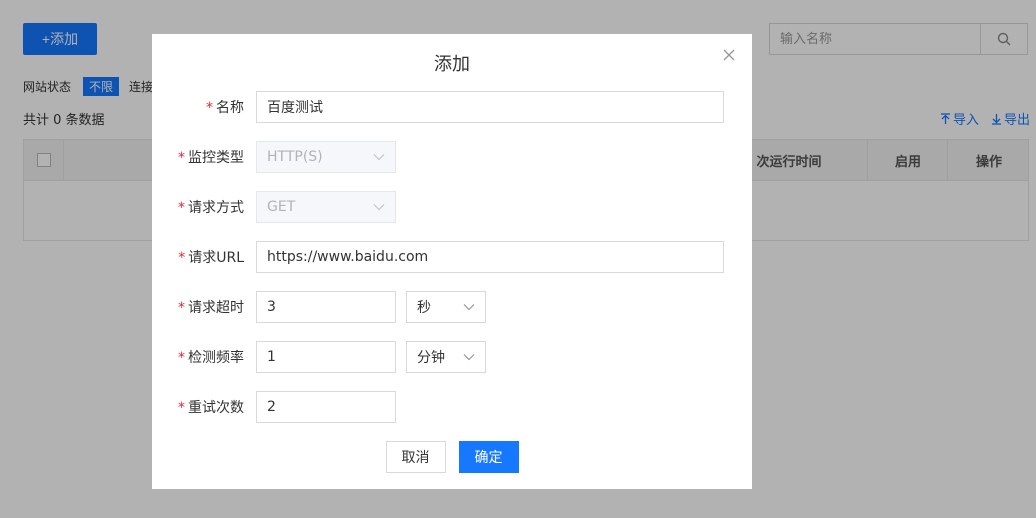  Describe the element at coordinates (490, 107) in the screenshot. I see `name-input` at that location.